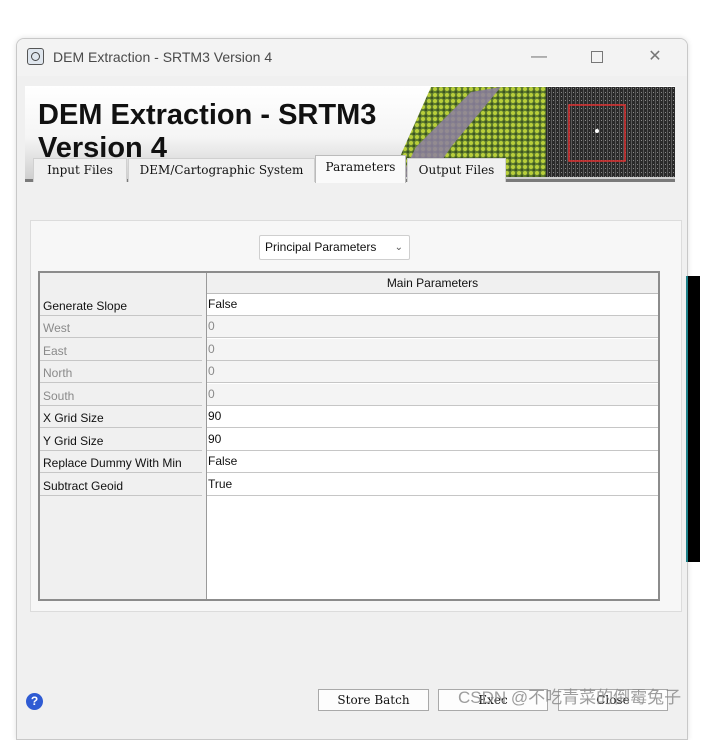  I want to click on table-row: East 0, so click(349, 350).